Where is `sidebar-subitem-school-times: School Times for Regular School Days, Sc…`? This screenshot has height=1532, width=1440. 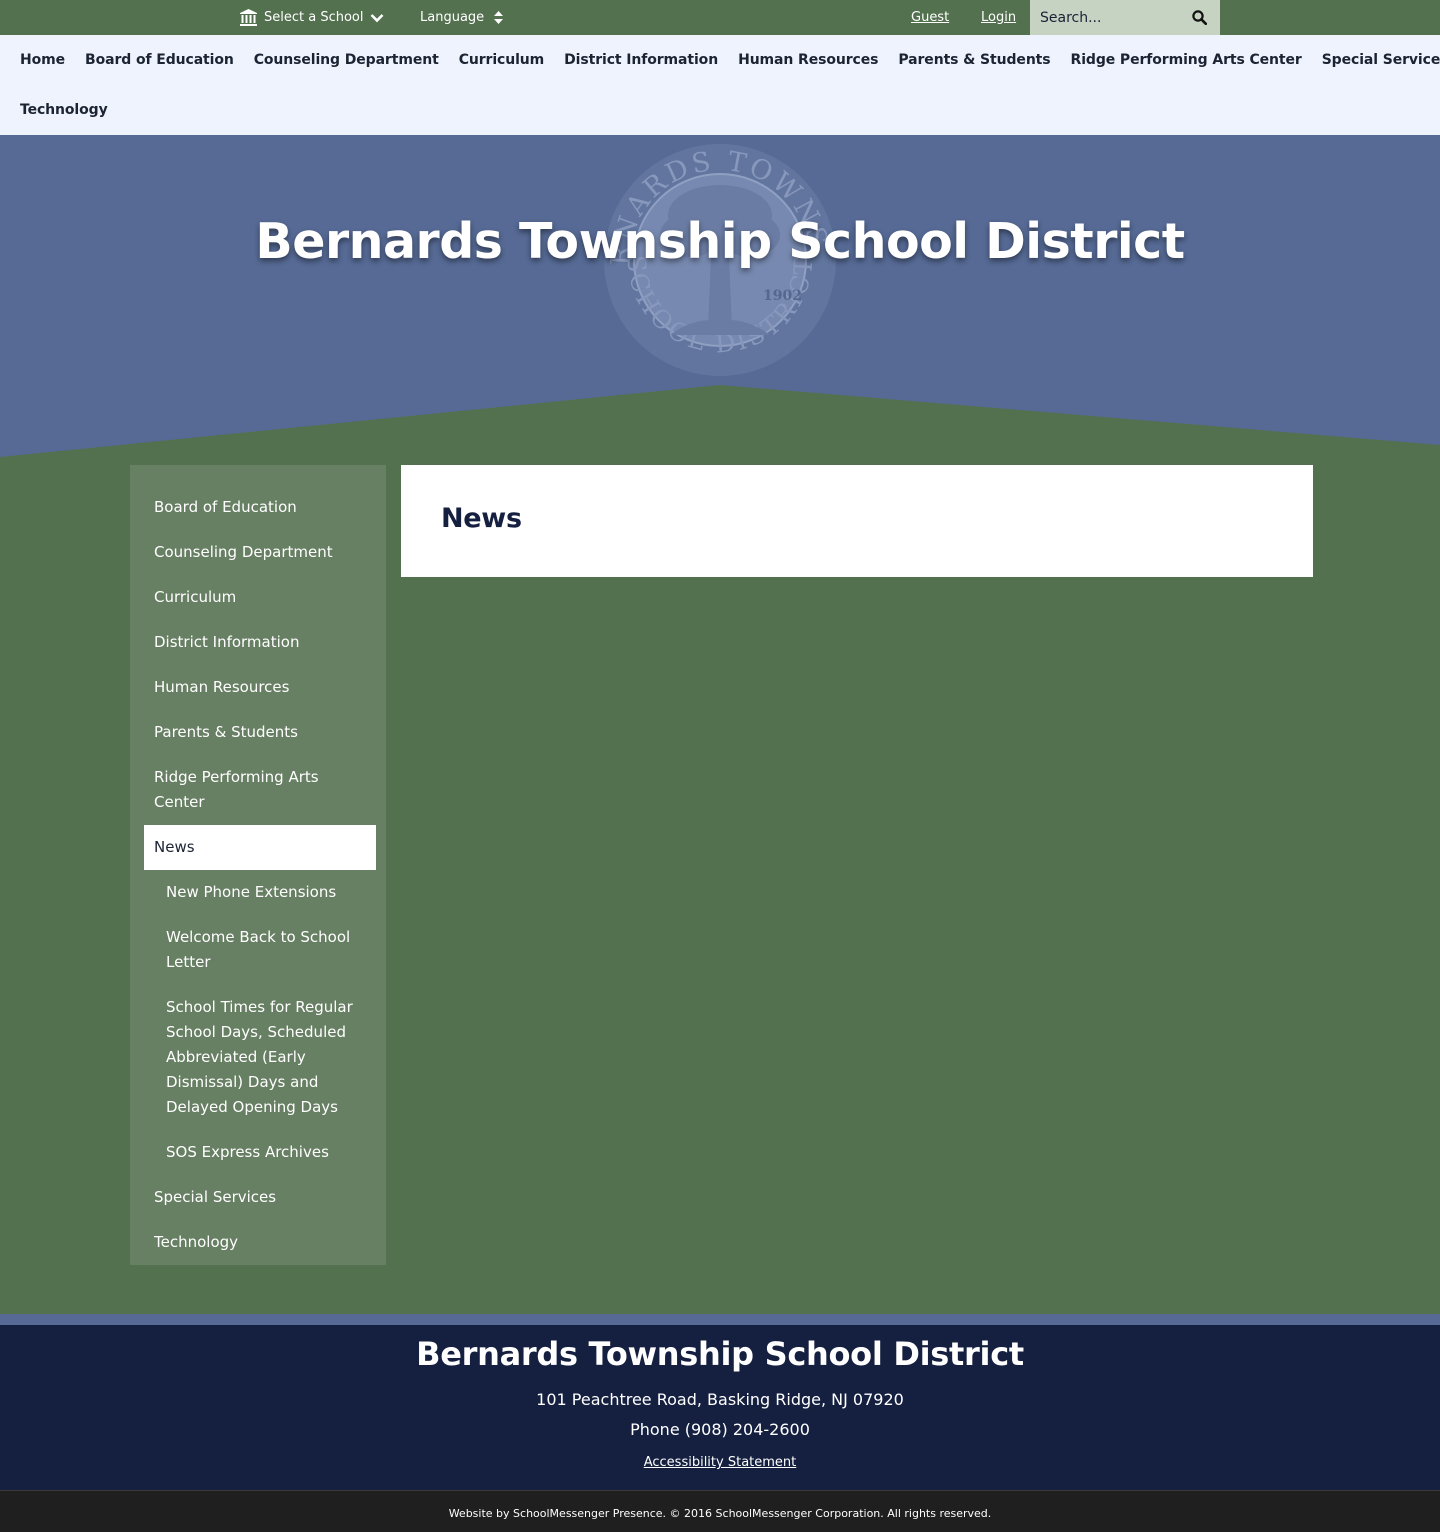
sidebar-subitem-school-times: School Times for Regular School Days, Sc… is located at coordinates (258, 1057).